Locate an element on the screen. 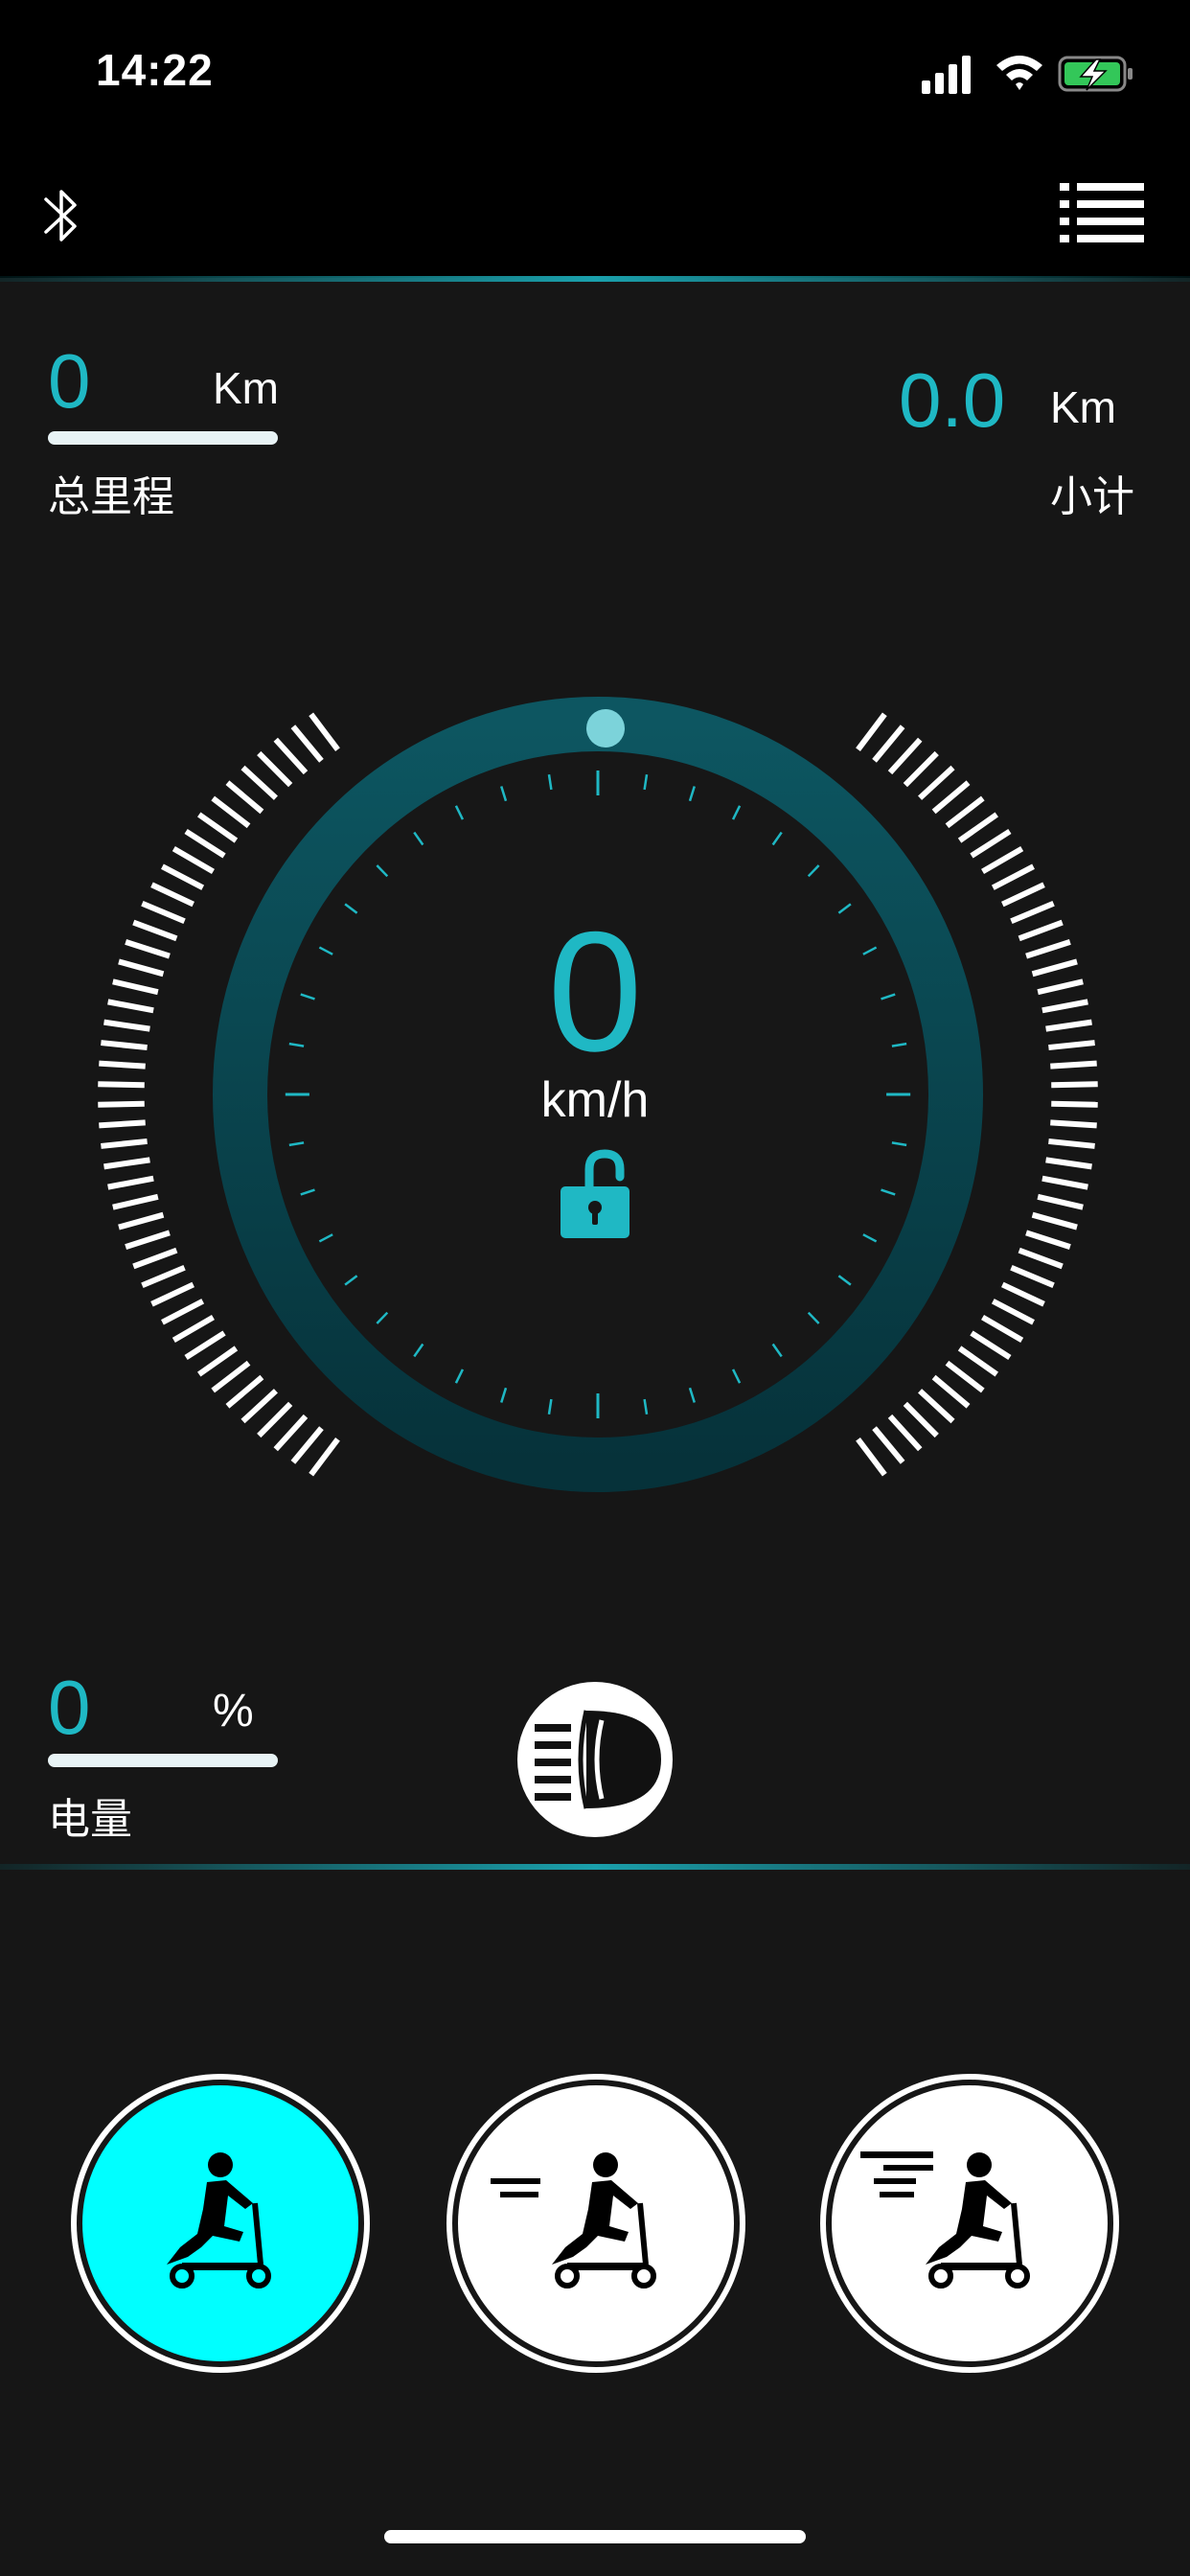  mode-button-medium-speed is located at coordinates (596, 2223).